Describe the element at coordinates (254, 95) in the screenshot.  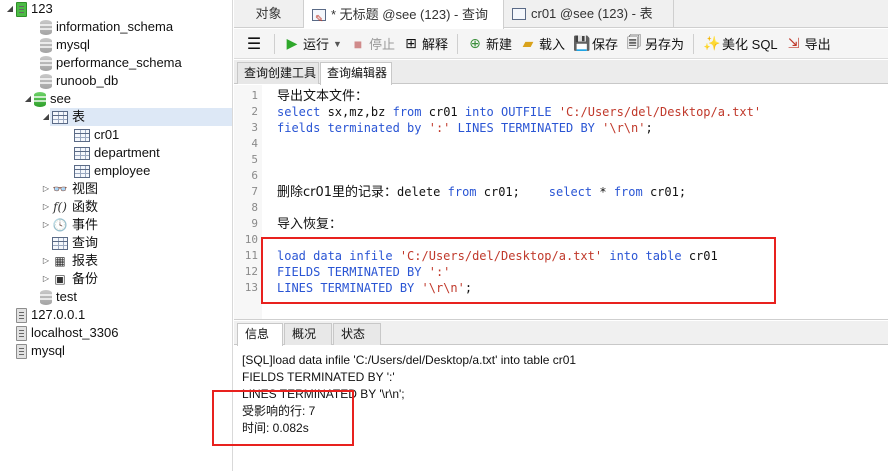
I see `line-number: 1` at that location.